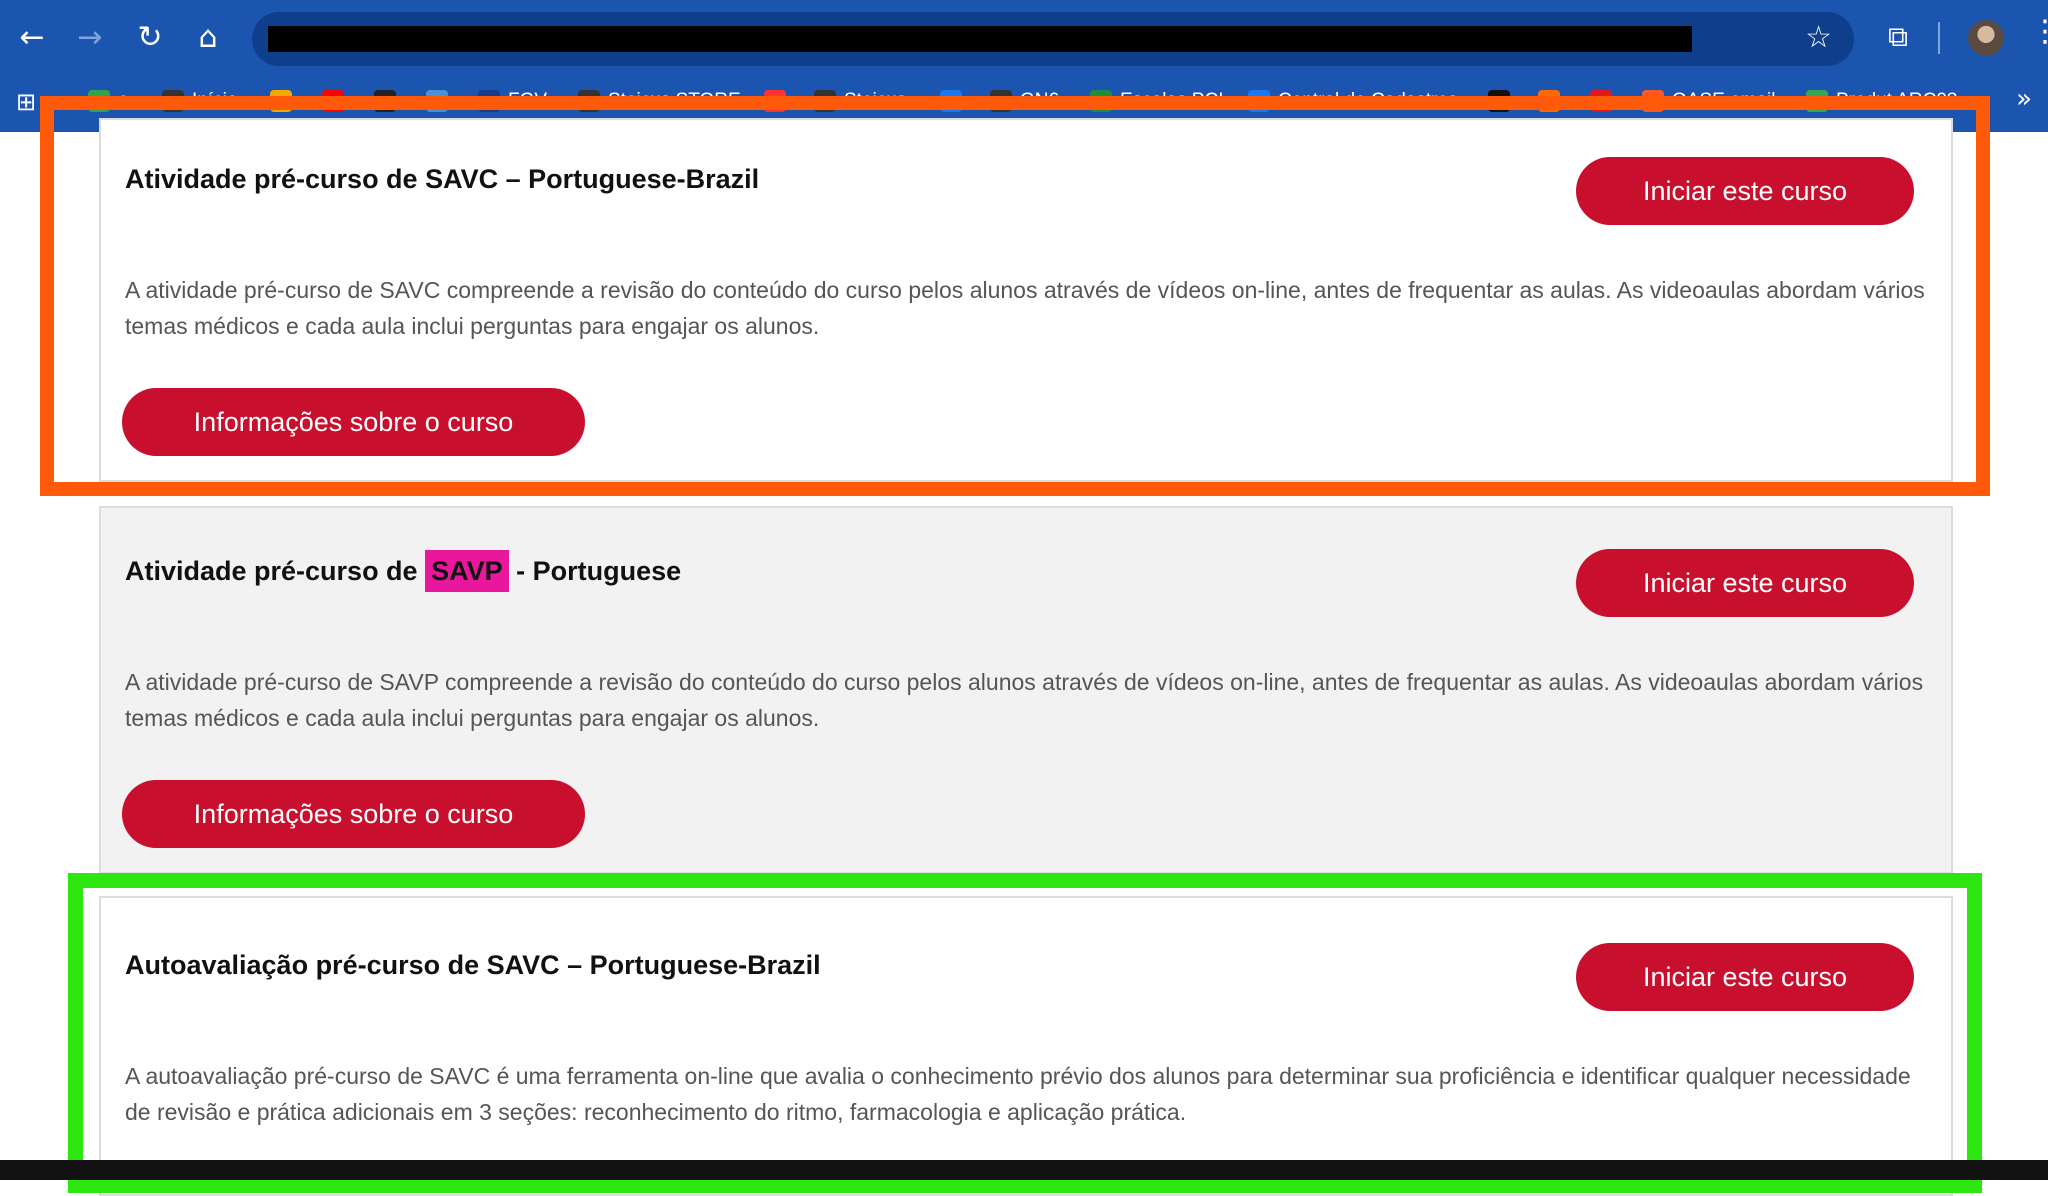  I want to click on course-title: Atividade pré-curso de SAVP - Portuguese, so click(403, 571).